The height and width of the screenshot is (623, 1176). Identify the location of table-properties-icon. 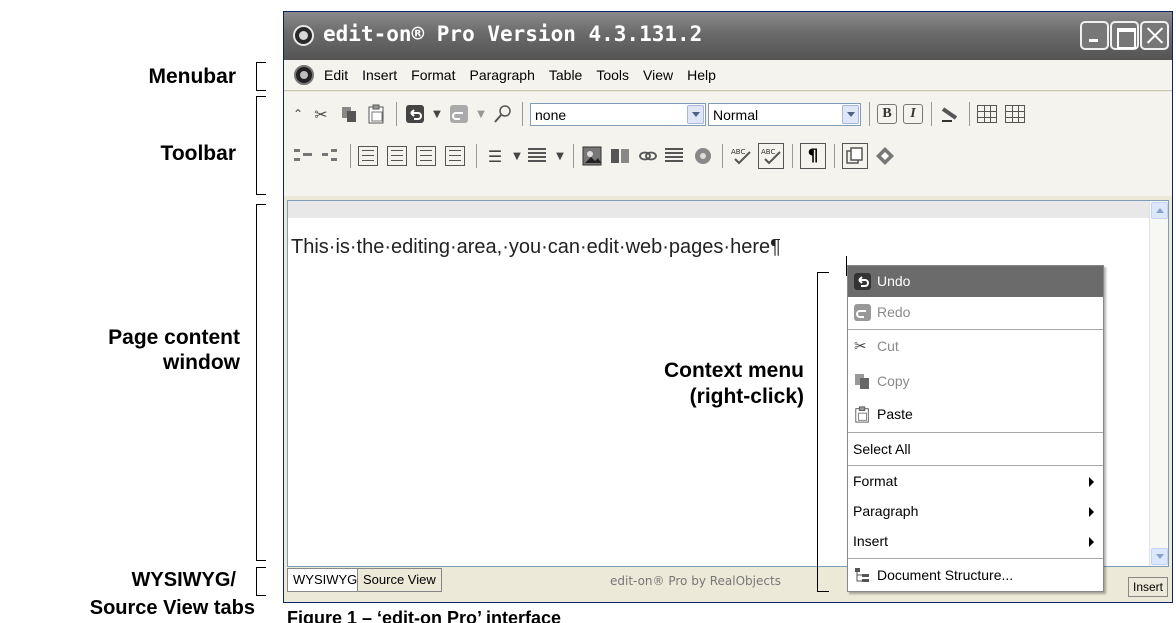
(1015, 114).